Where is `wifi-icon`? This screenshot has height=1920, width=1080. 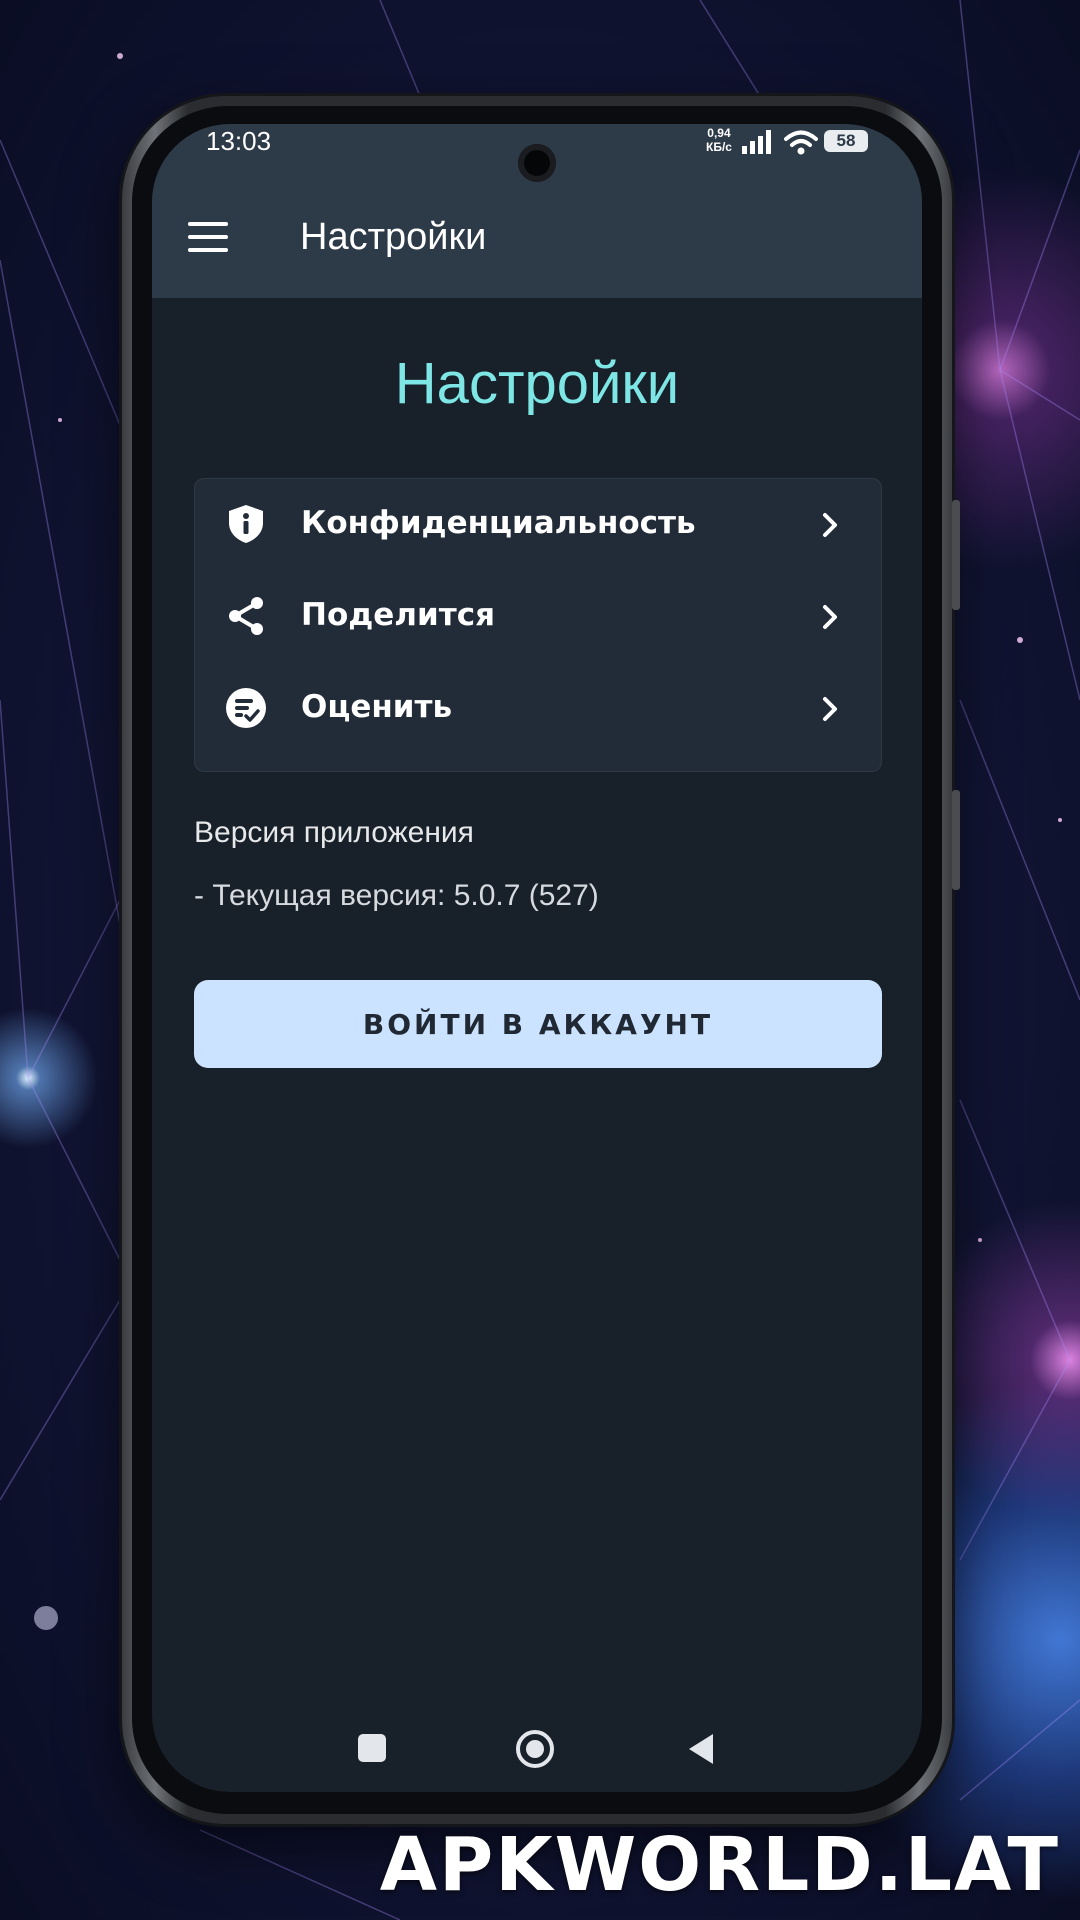
wifi-icon is located at coordinates (801, 142).